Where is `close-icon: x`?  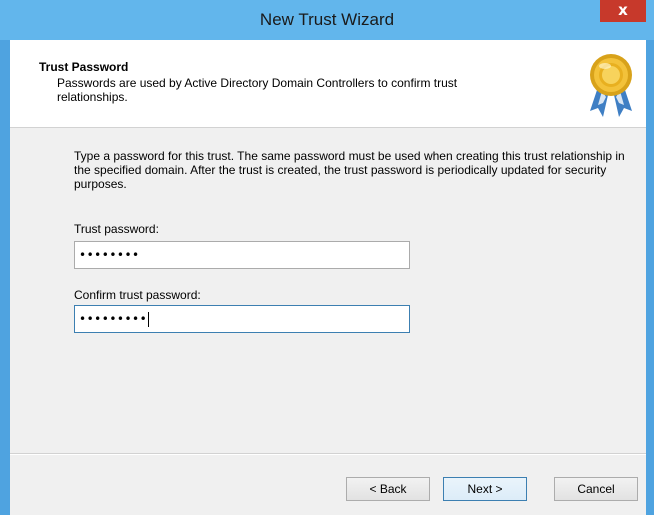
close-icon: x is located at coordinates (623, 10).